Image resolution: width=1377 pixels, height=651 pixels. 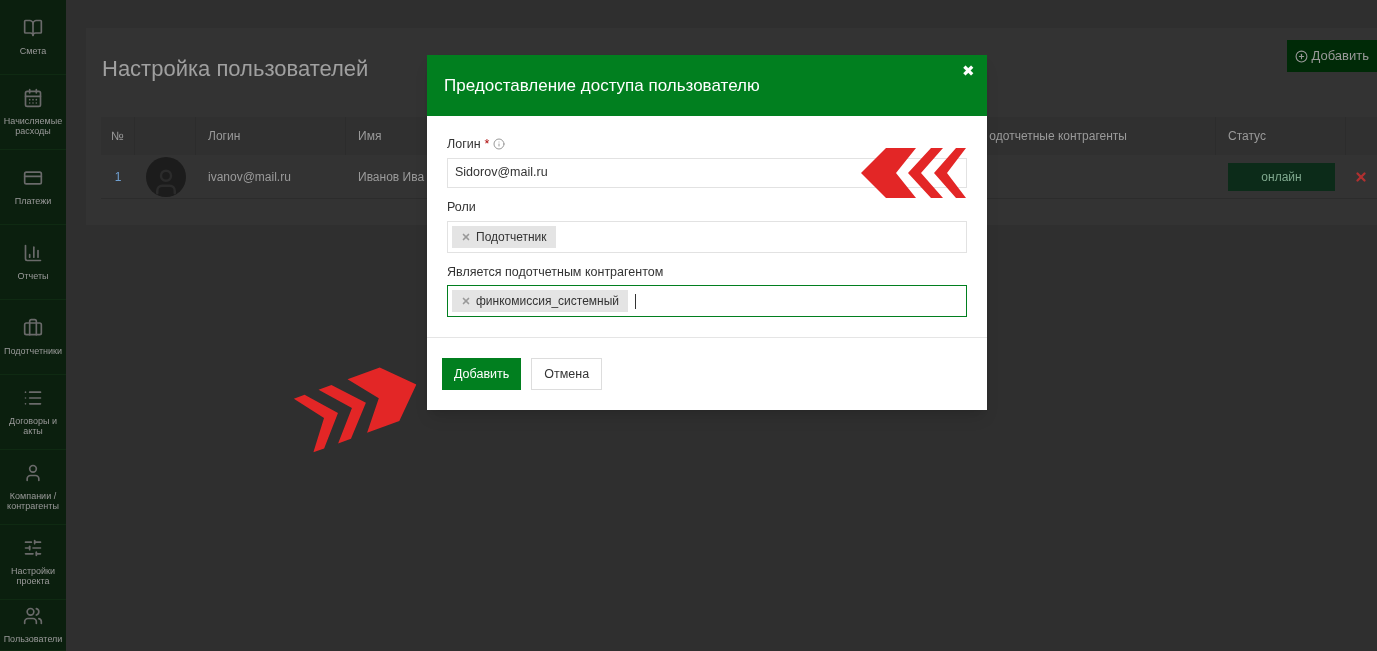 What do you see at coordinates (33, 178) in the screenshot?
I see `card-icon` at bounding box center [33, 178].